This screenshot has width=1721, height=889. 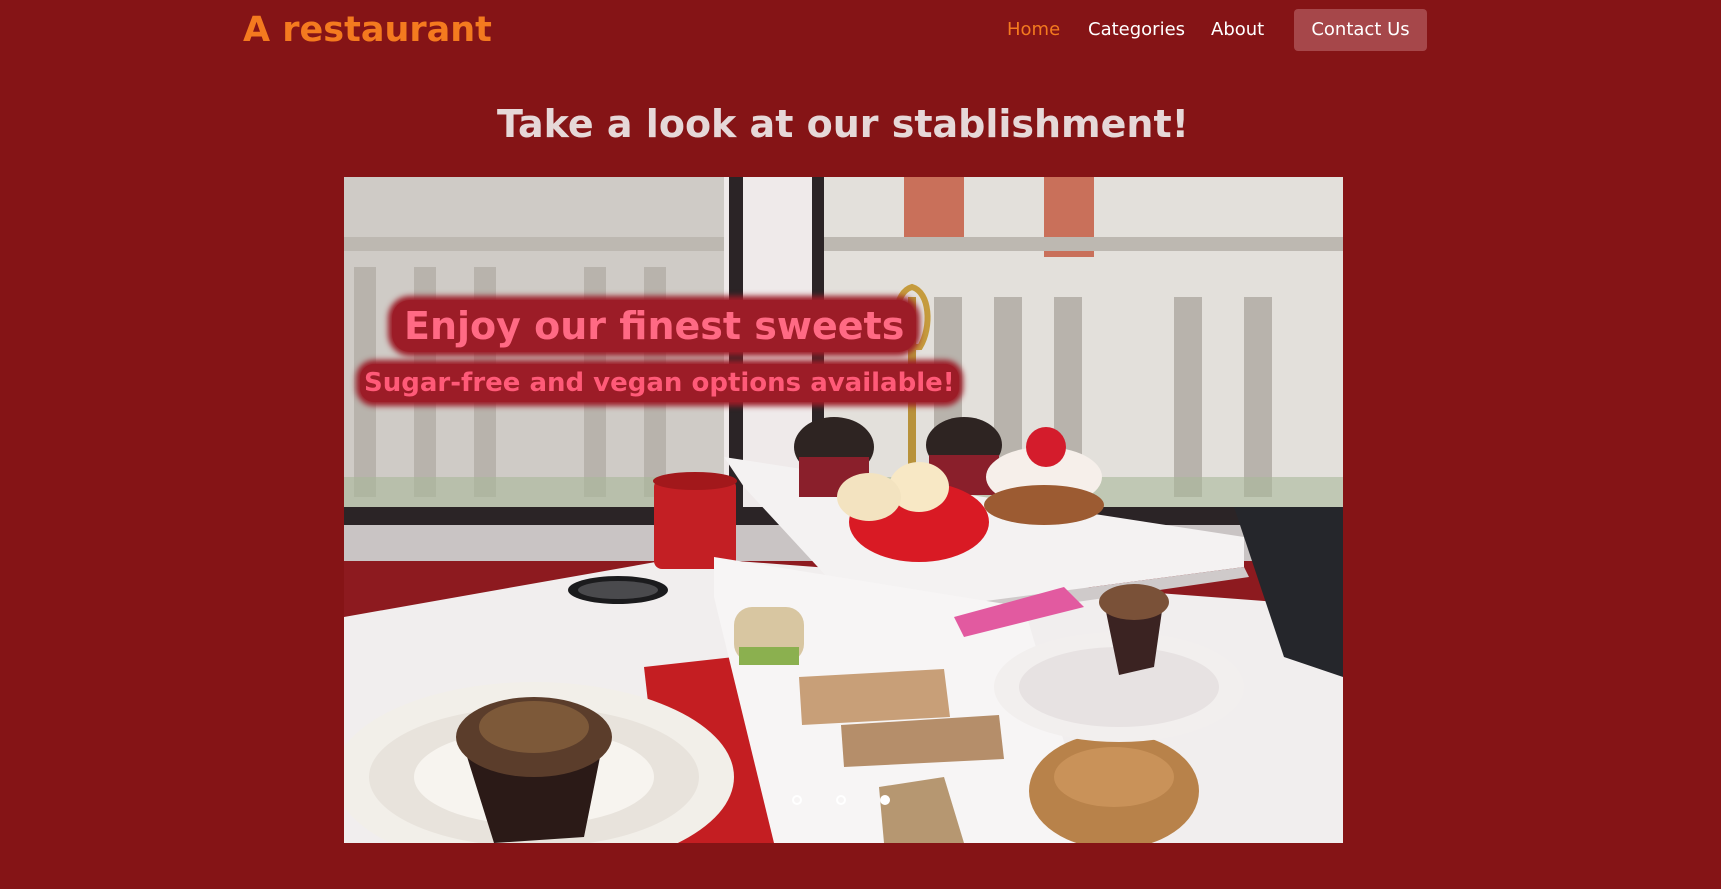 What do you see at coordinates (1360, 30) in the screenshot?
I see `contact-us-button: Contact Us` at bounding box center [1360, 30].